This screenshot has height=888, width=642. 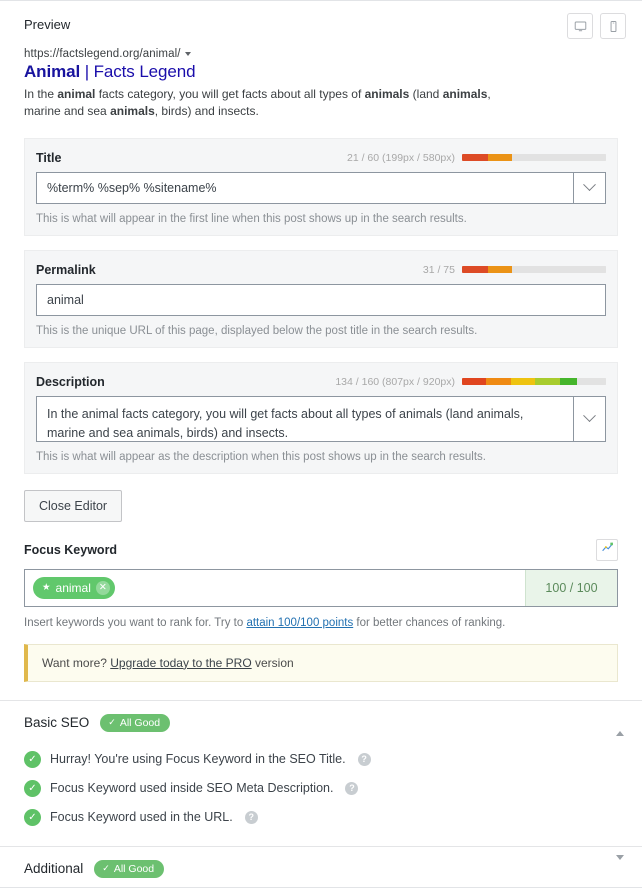 I want to click on description-input-row, so click(x=321, y=418).